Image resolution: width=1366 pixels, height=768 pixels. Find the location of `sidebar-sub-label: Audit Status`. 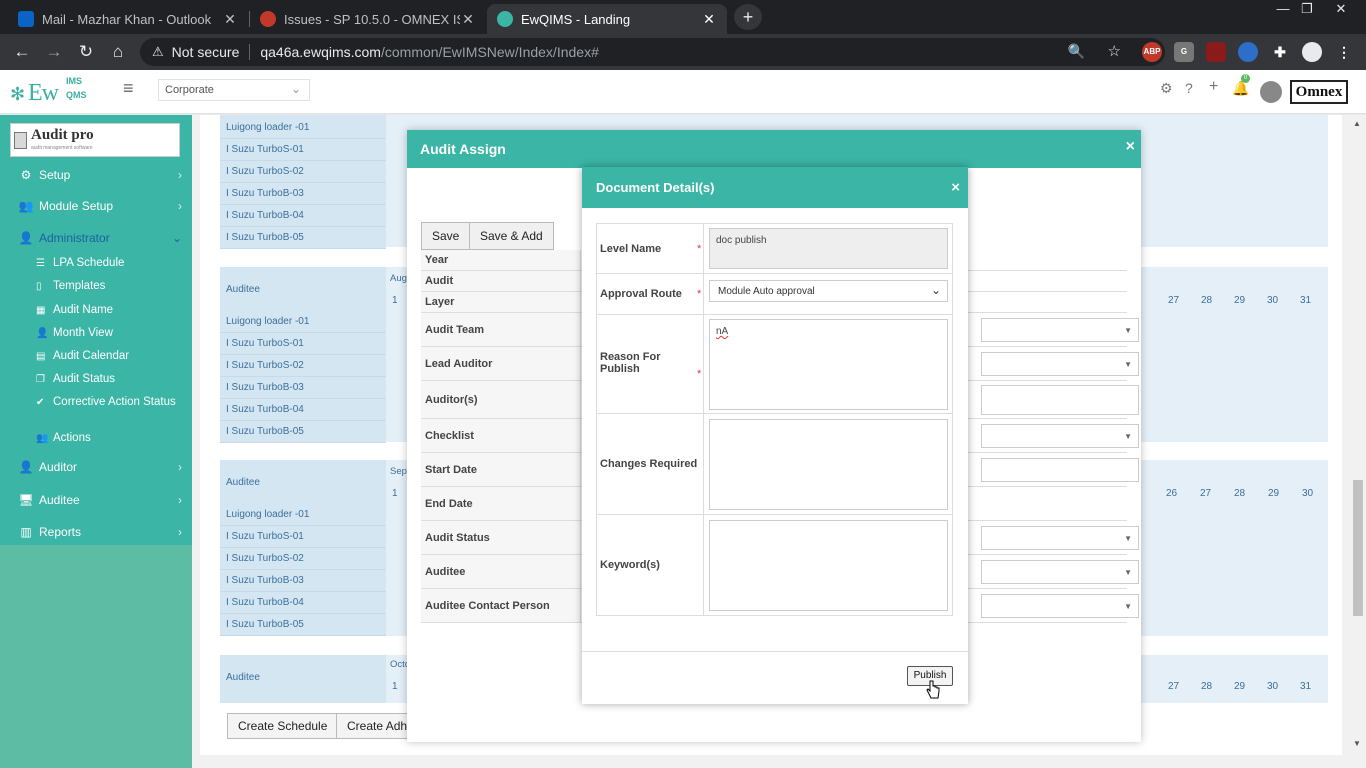

sidebar-sub-label: Audit Status is located at coordinates (84, 379).